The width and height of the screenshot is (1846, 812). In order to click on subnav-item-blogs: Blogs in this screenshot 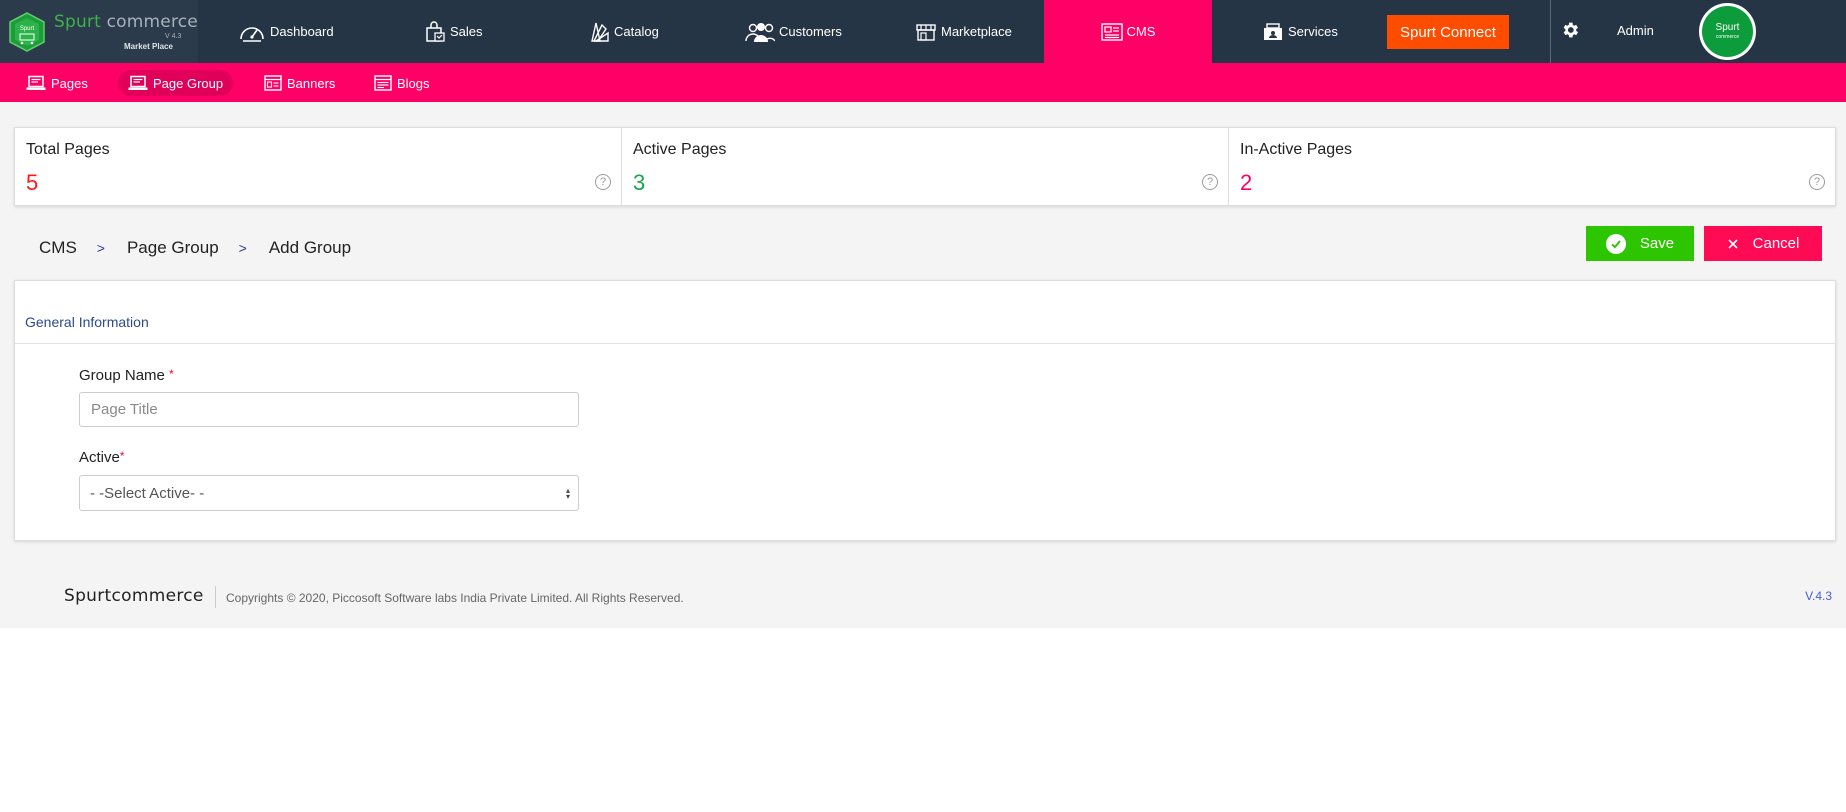, I will do `click(402, 83)`.